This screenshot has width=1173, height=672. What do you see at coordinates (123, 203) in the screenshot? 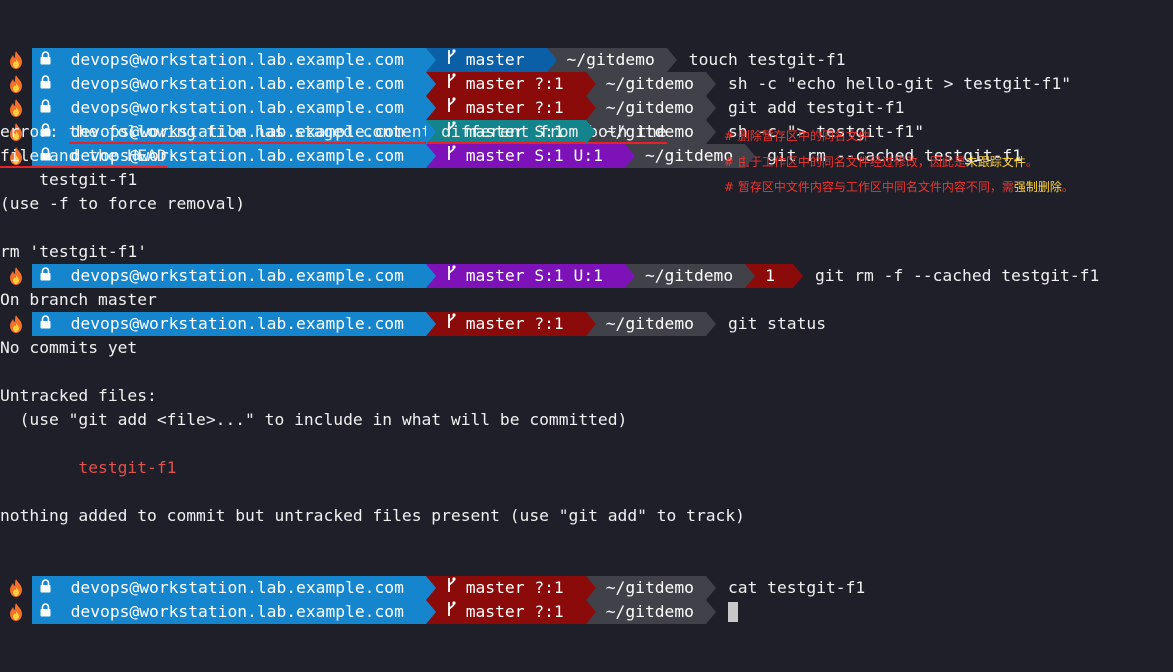
I see `output-line: (use -f to force removal)` at bounding box center [123, 203].